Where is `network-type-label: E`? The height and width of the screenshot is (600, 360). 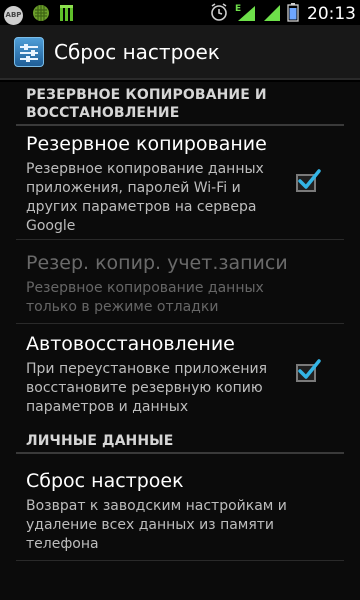
network-type-label: E is located at coordinates (238, 9).